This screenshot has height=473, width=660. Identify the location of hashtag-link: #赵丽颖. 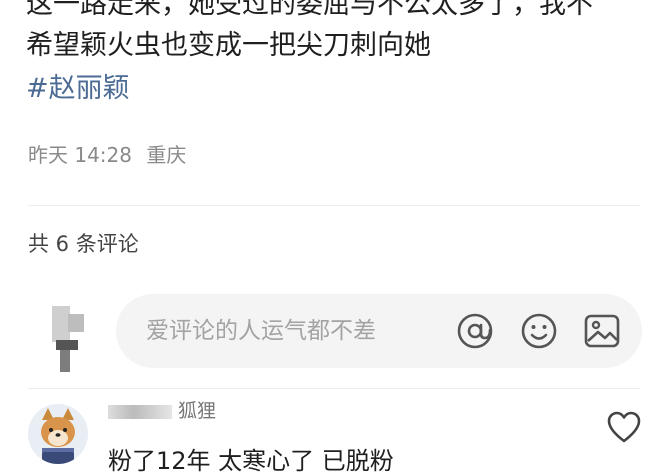
(78, 89).